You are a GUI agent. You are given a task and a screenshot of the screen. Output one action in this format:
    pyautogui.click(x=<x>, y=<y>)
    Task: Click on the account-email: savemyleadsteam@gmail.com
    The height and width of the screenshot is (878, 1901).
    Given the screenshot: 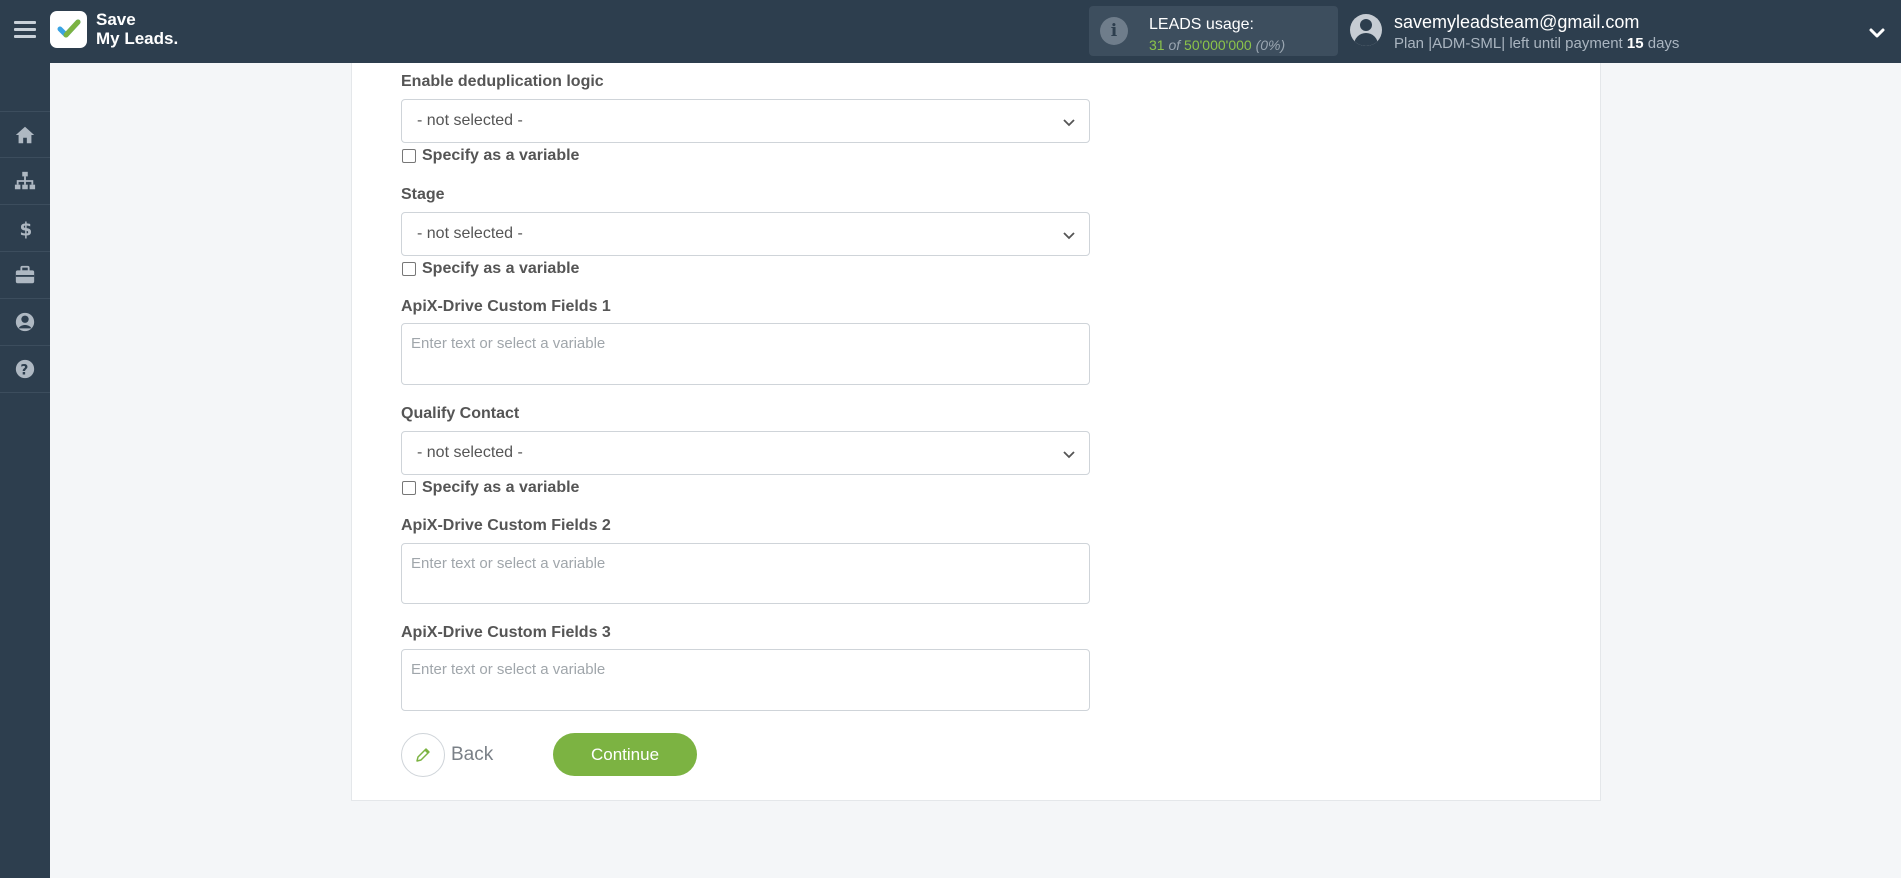 What is the action you would take?
    pyautogui.click(x=1517, y=22)
    